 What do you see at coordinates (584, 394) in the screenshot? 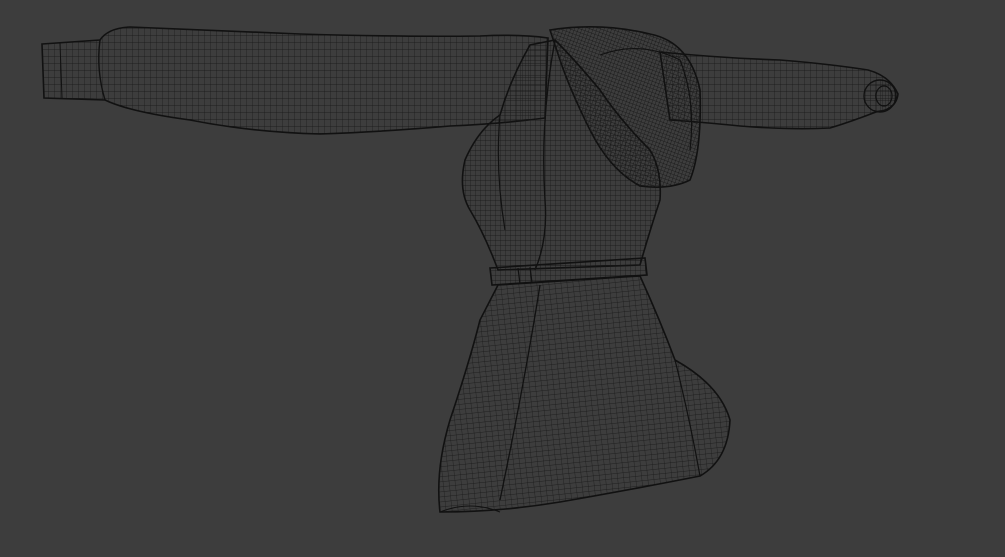
I see `skirt-mesh` at bounding box center [584, 394].